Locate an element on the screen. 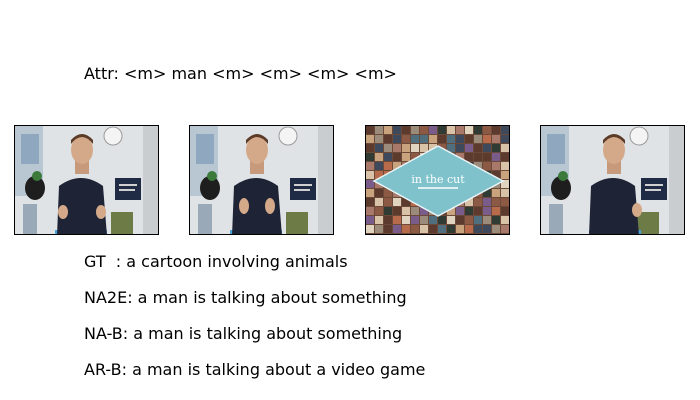 The image size is (700, 400). video-frame-3: in the cut is located at coordinates (437, 180).